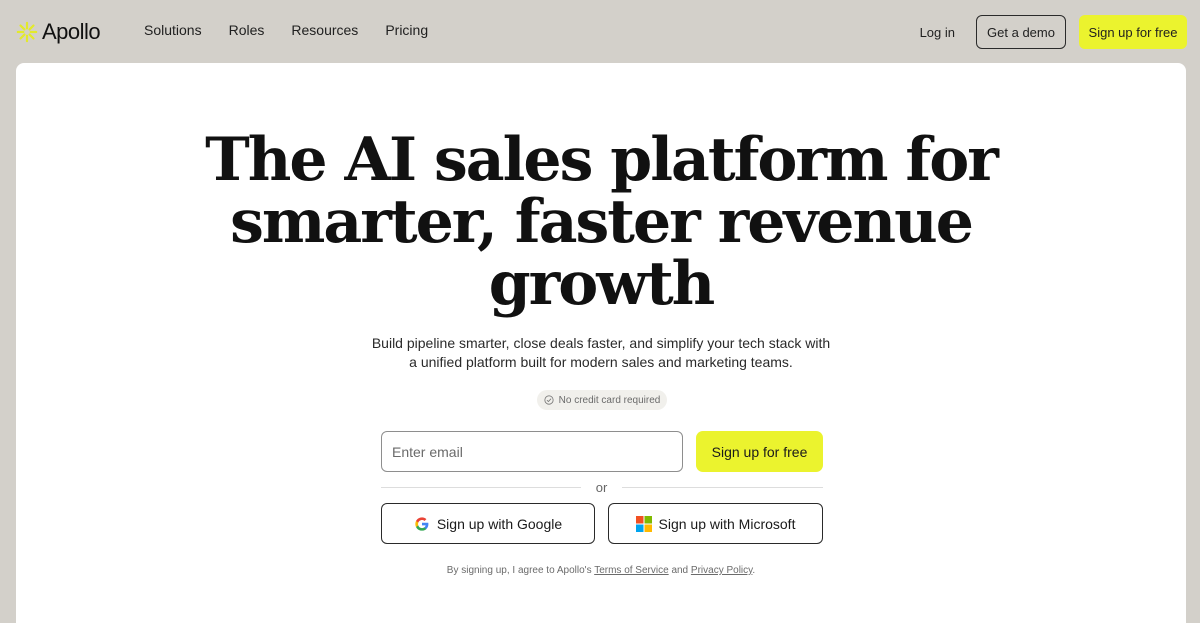  Describe the element at coordinates (609, 400) in the screenshot. I see `badge-text: No credit card required` at that location.